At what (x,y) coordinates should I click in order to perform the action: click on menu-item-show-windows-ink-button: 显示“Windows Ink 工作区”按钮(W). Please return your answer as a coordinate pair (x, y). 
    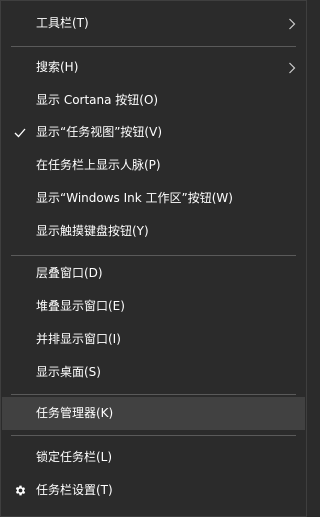
    Looking at the image, I should click on (153, 198).